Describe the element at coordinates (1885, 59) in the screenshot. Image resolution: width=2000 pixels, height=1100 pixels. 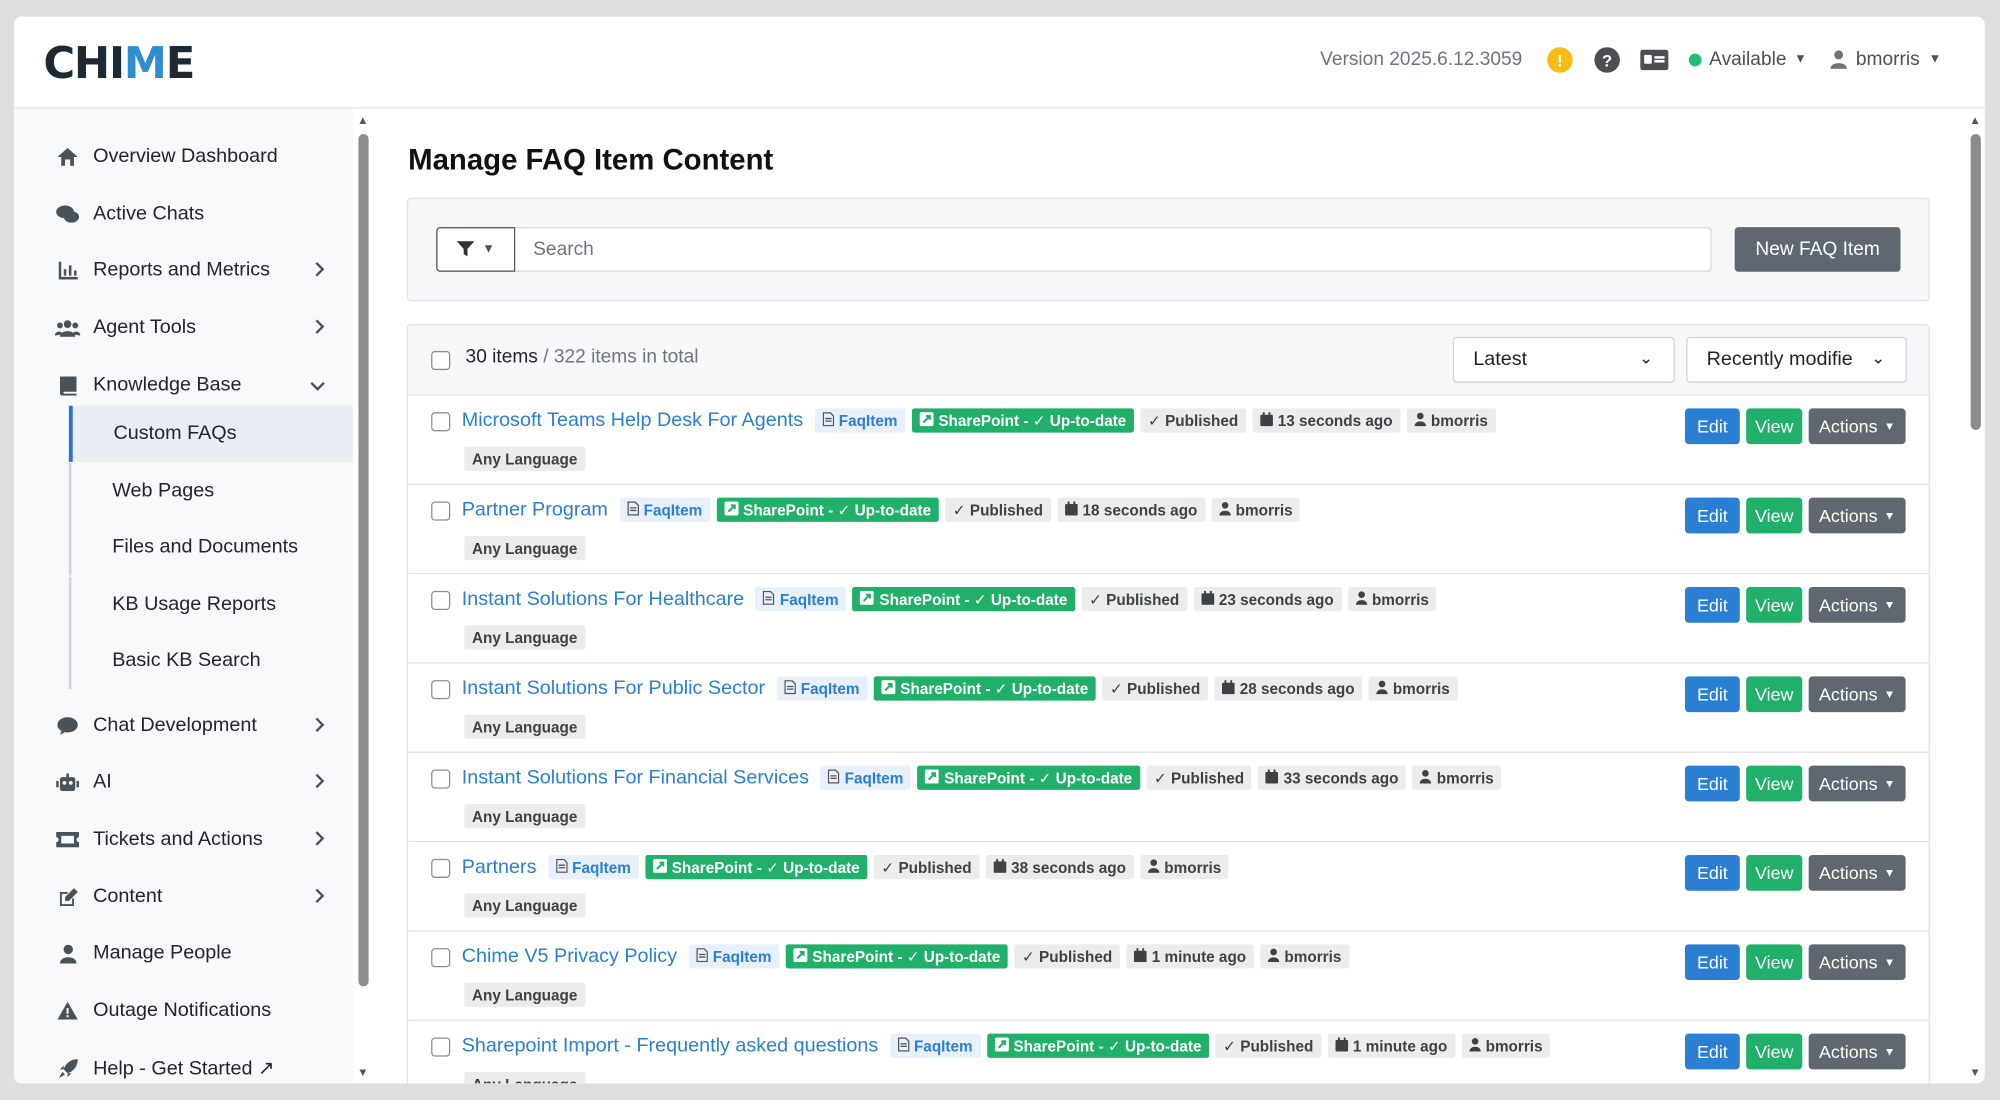
I see `user-menu-dropdown: bmorris ▼` at that location.